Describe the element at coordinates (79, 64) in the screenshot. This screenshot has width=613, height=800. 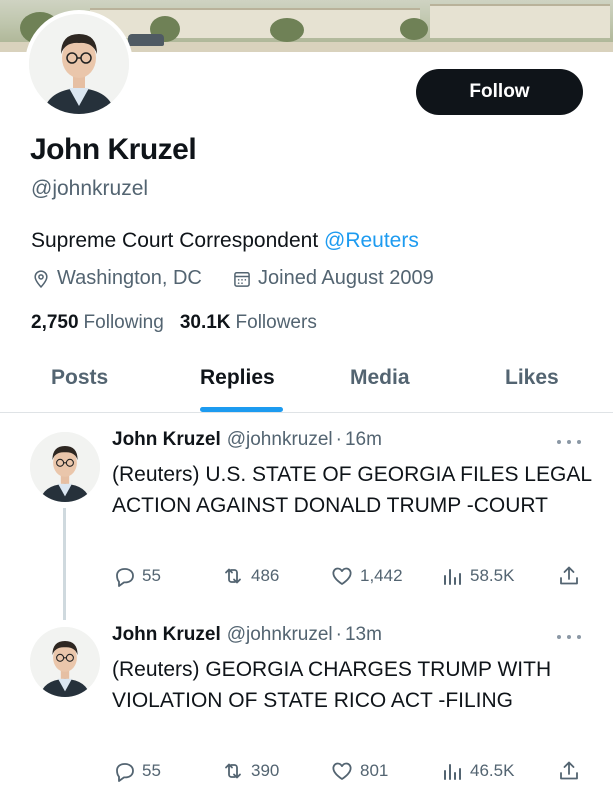
I see `profile-avatar` at that location.